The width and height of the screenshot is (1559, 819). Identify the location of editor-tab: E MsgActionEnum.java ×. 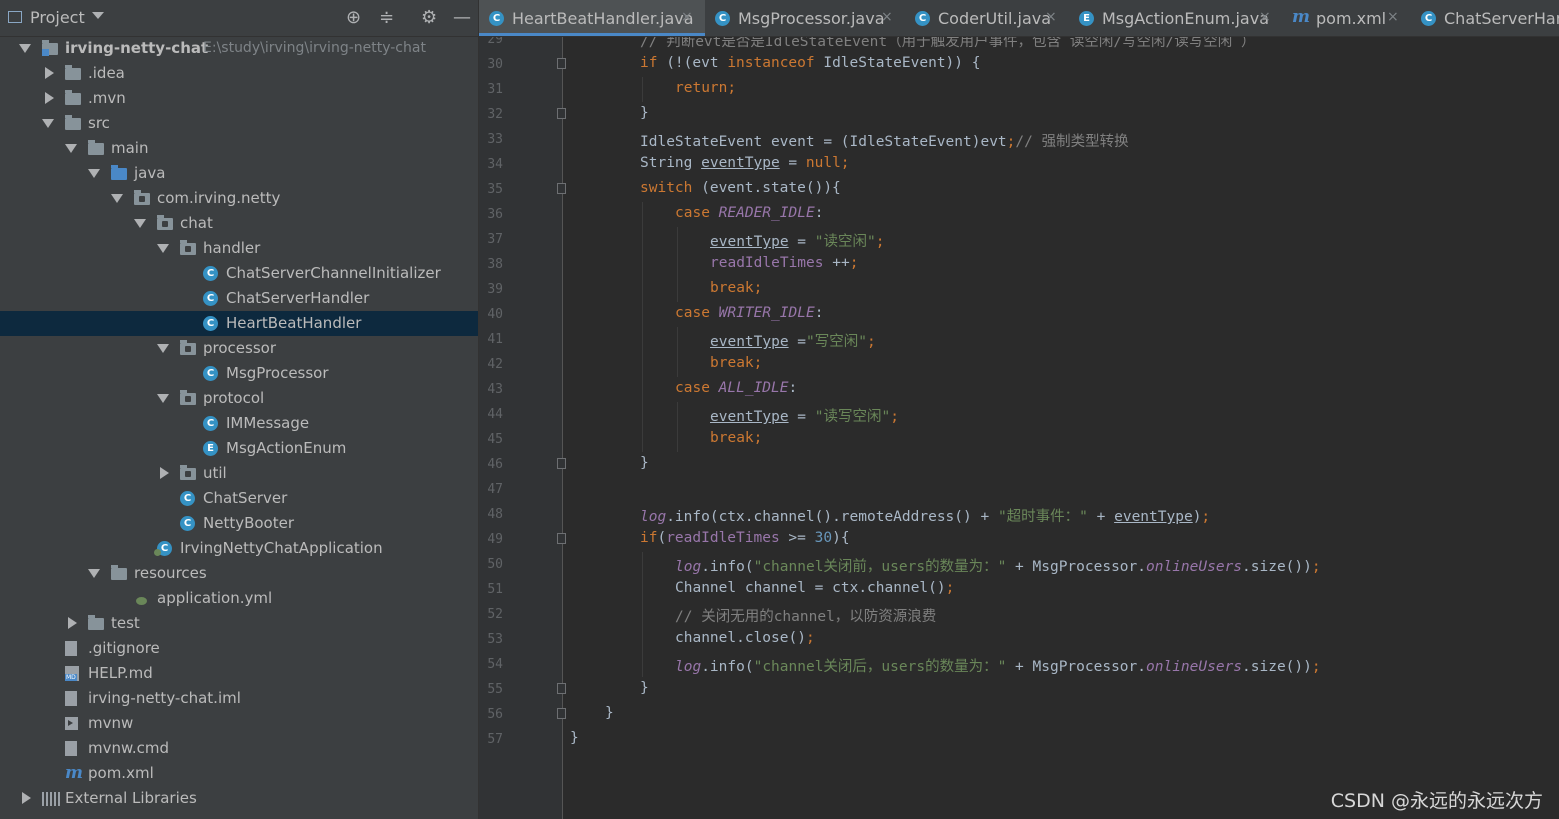
(1176, 18).